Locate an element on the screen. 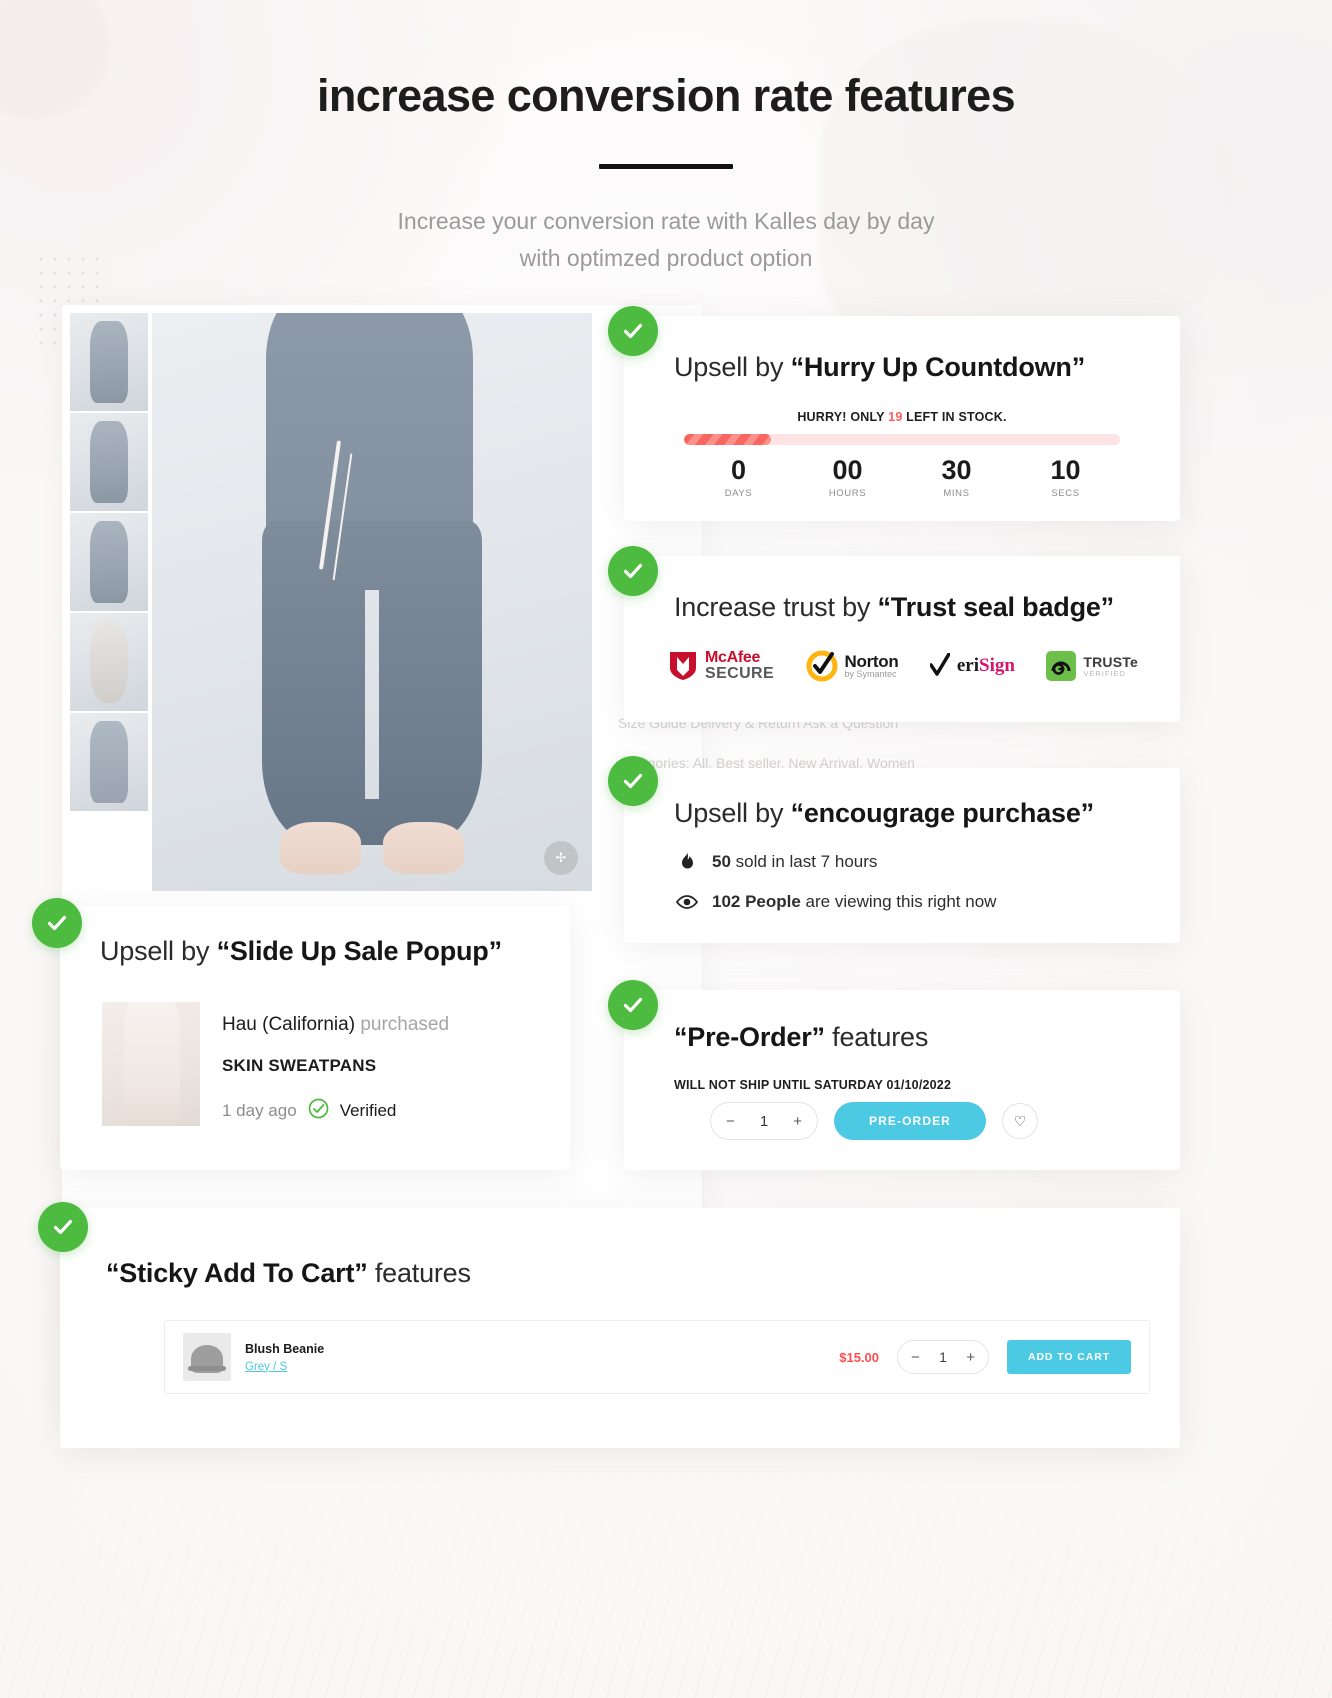  countdown-title-plain: Upsell by is located at coordinates (732, 367).